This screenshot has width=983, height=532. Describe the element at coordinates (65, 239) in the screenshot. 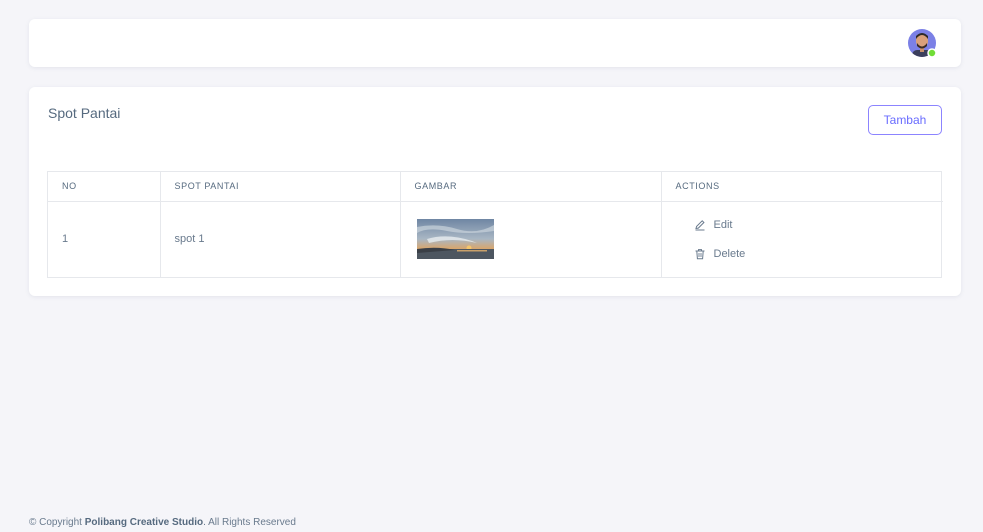

I see `cell-no: 1` at that location.